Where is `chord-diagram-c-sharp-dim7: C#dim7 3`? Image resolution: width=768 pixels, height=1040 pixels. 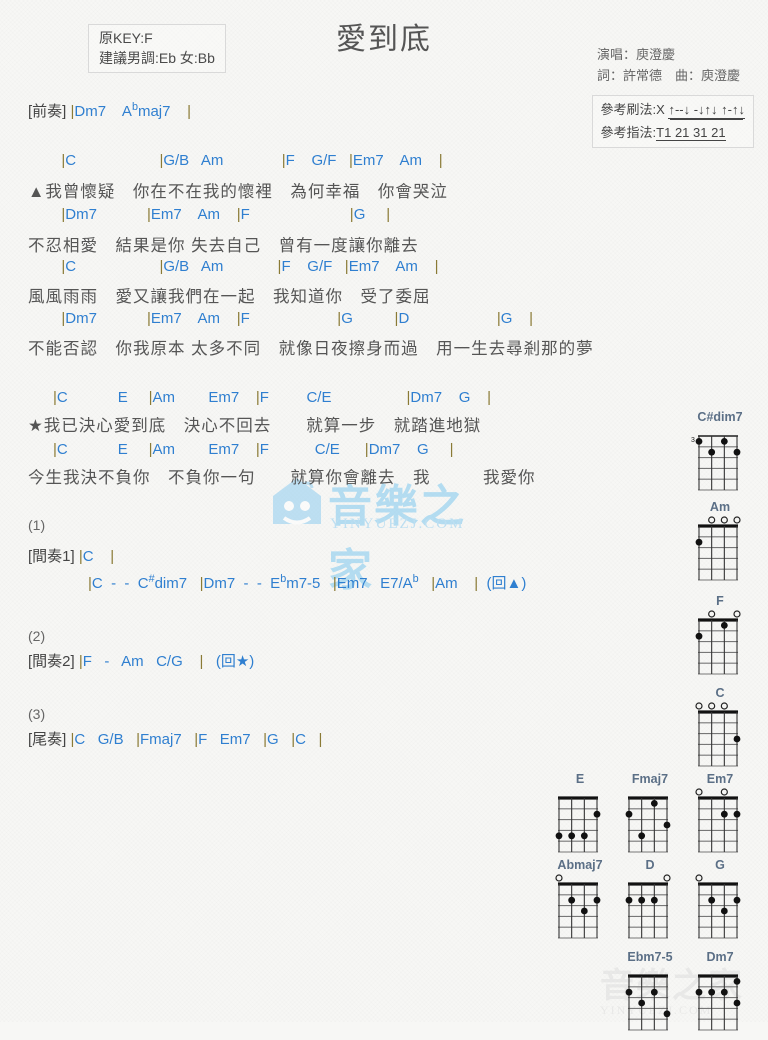
chord-diagram-c-sharp-dim7: C#dim7 3 is located at coordinates (720, 455).